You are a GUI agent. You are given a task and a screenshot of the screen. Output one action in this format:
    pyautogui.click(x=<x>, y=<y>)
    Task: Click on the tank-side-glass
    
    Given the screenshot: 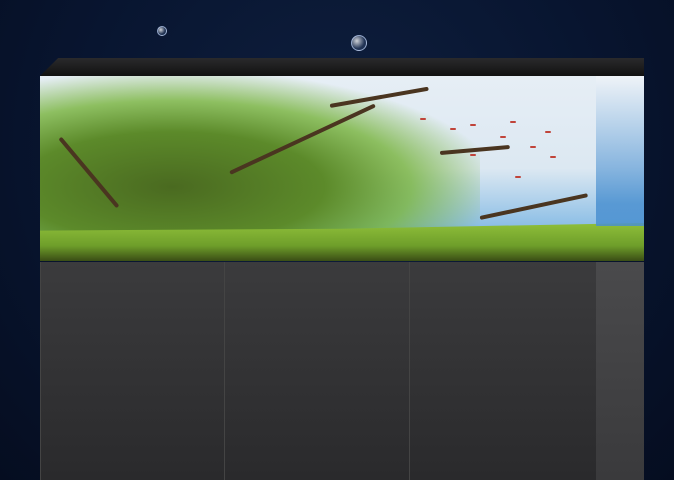 What is the action you would take?
    pyautogui.click(x=620, y=151)
    